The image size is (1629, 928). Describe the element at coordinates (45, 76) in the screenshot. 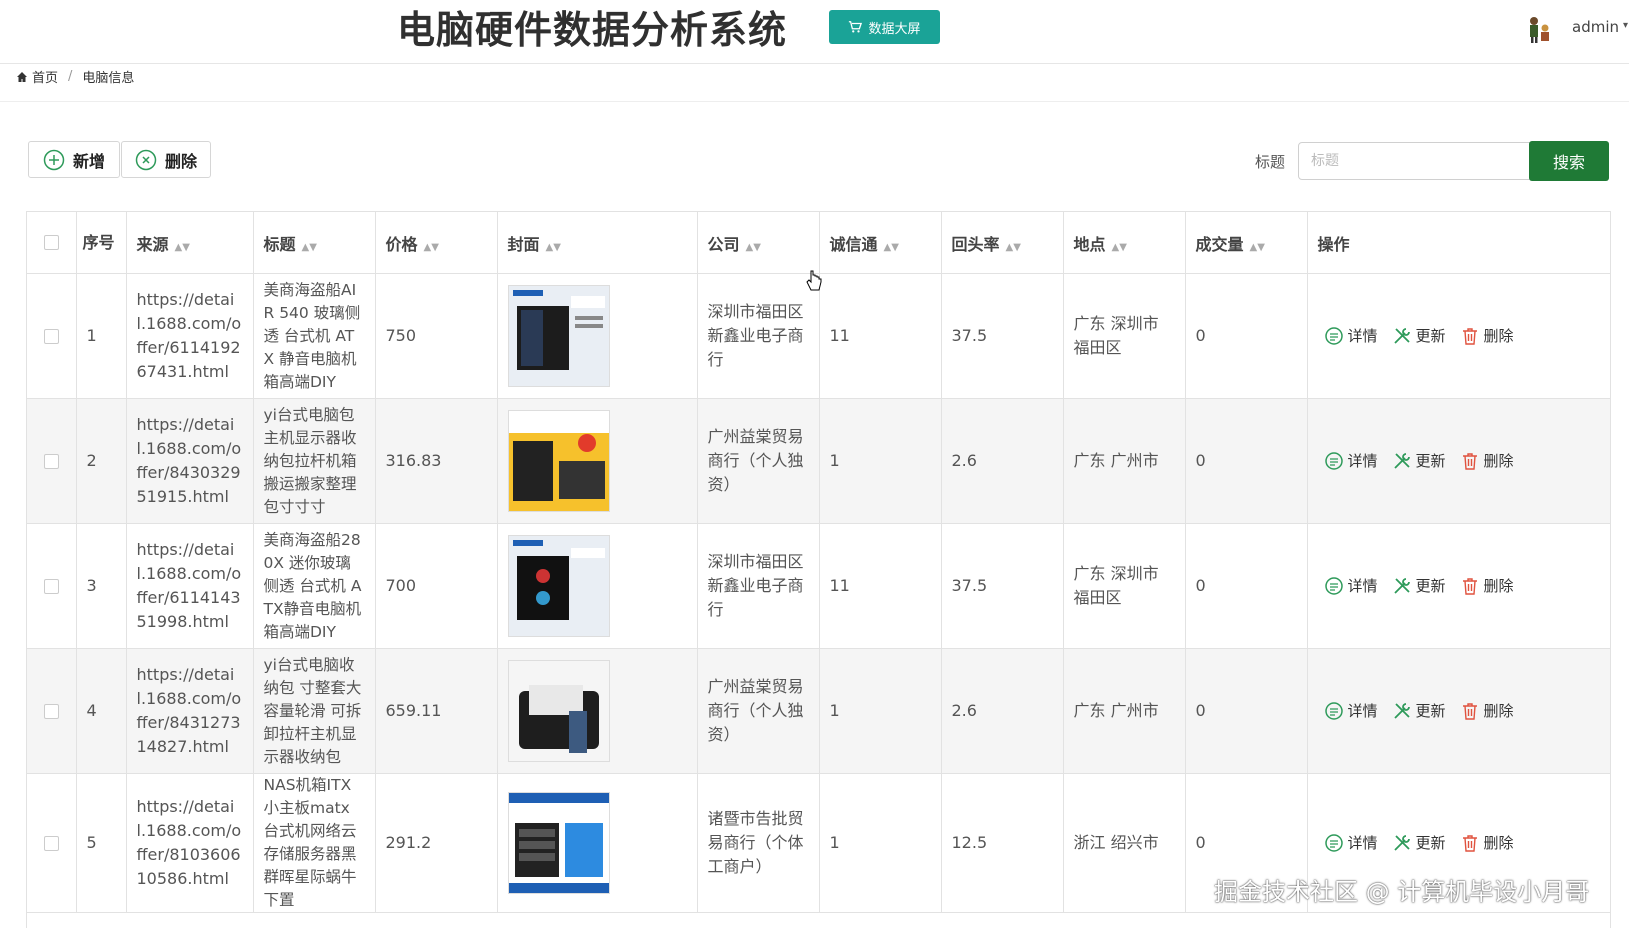

I see `breadcrumb-home: 首页` at that location.